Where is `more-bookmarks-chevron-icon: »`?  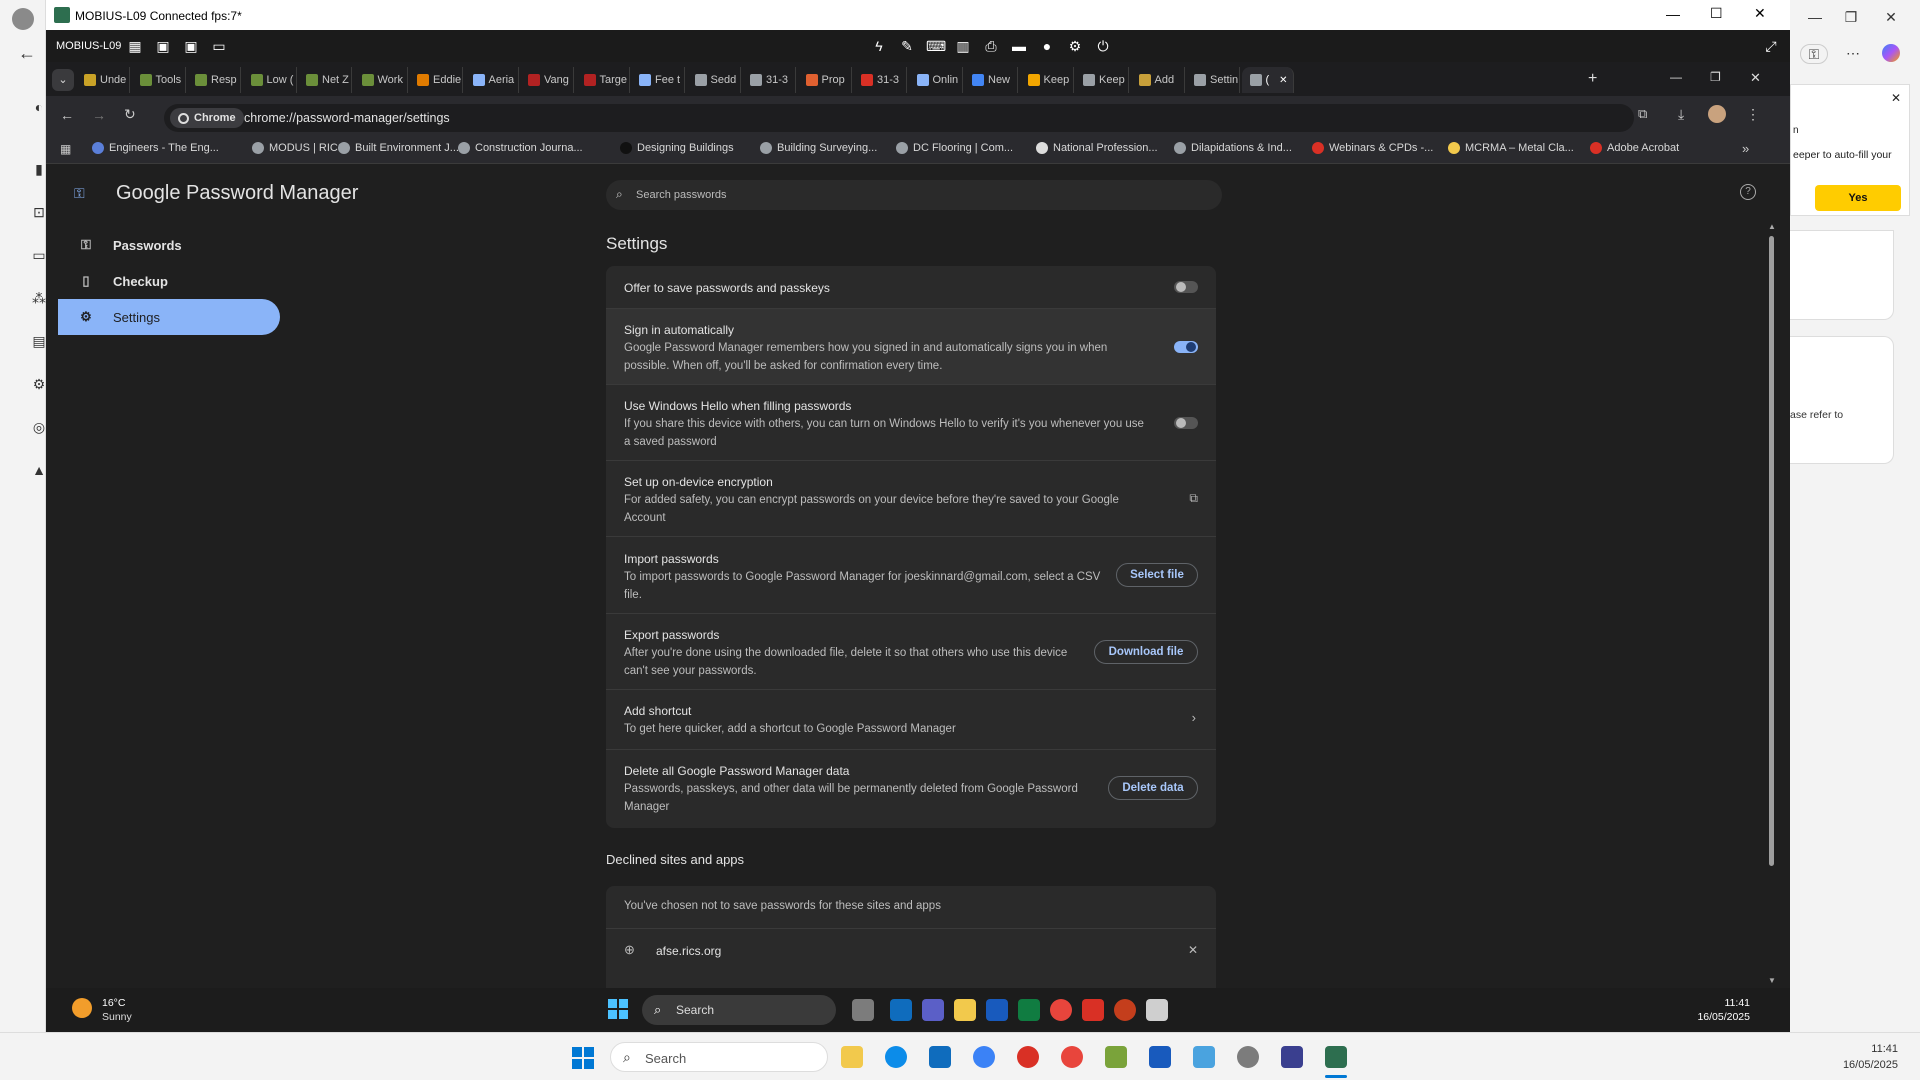 more-bookmarks-chevron-icon: » is located at coordinates (1745, 148).